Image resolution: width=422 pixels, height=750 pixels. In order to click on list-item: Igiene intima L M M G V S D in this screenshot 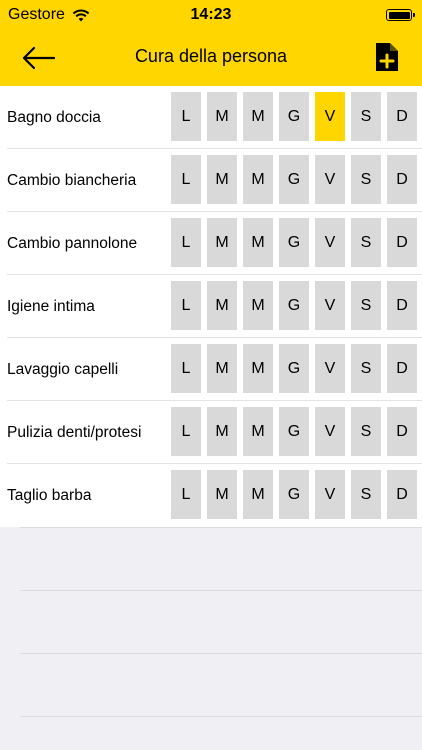, I will do `click(211, 306)`.